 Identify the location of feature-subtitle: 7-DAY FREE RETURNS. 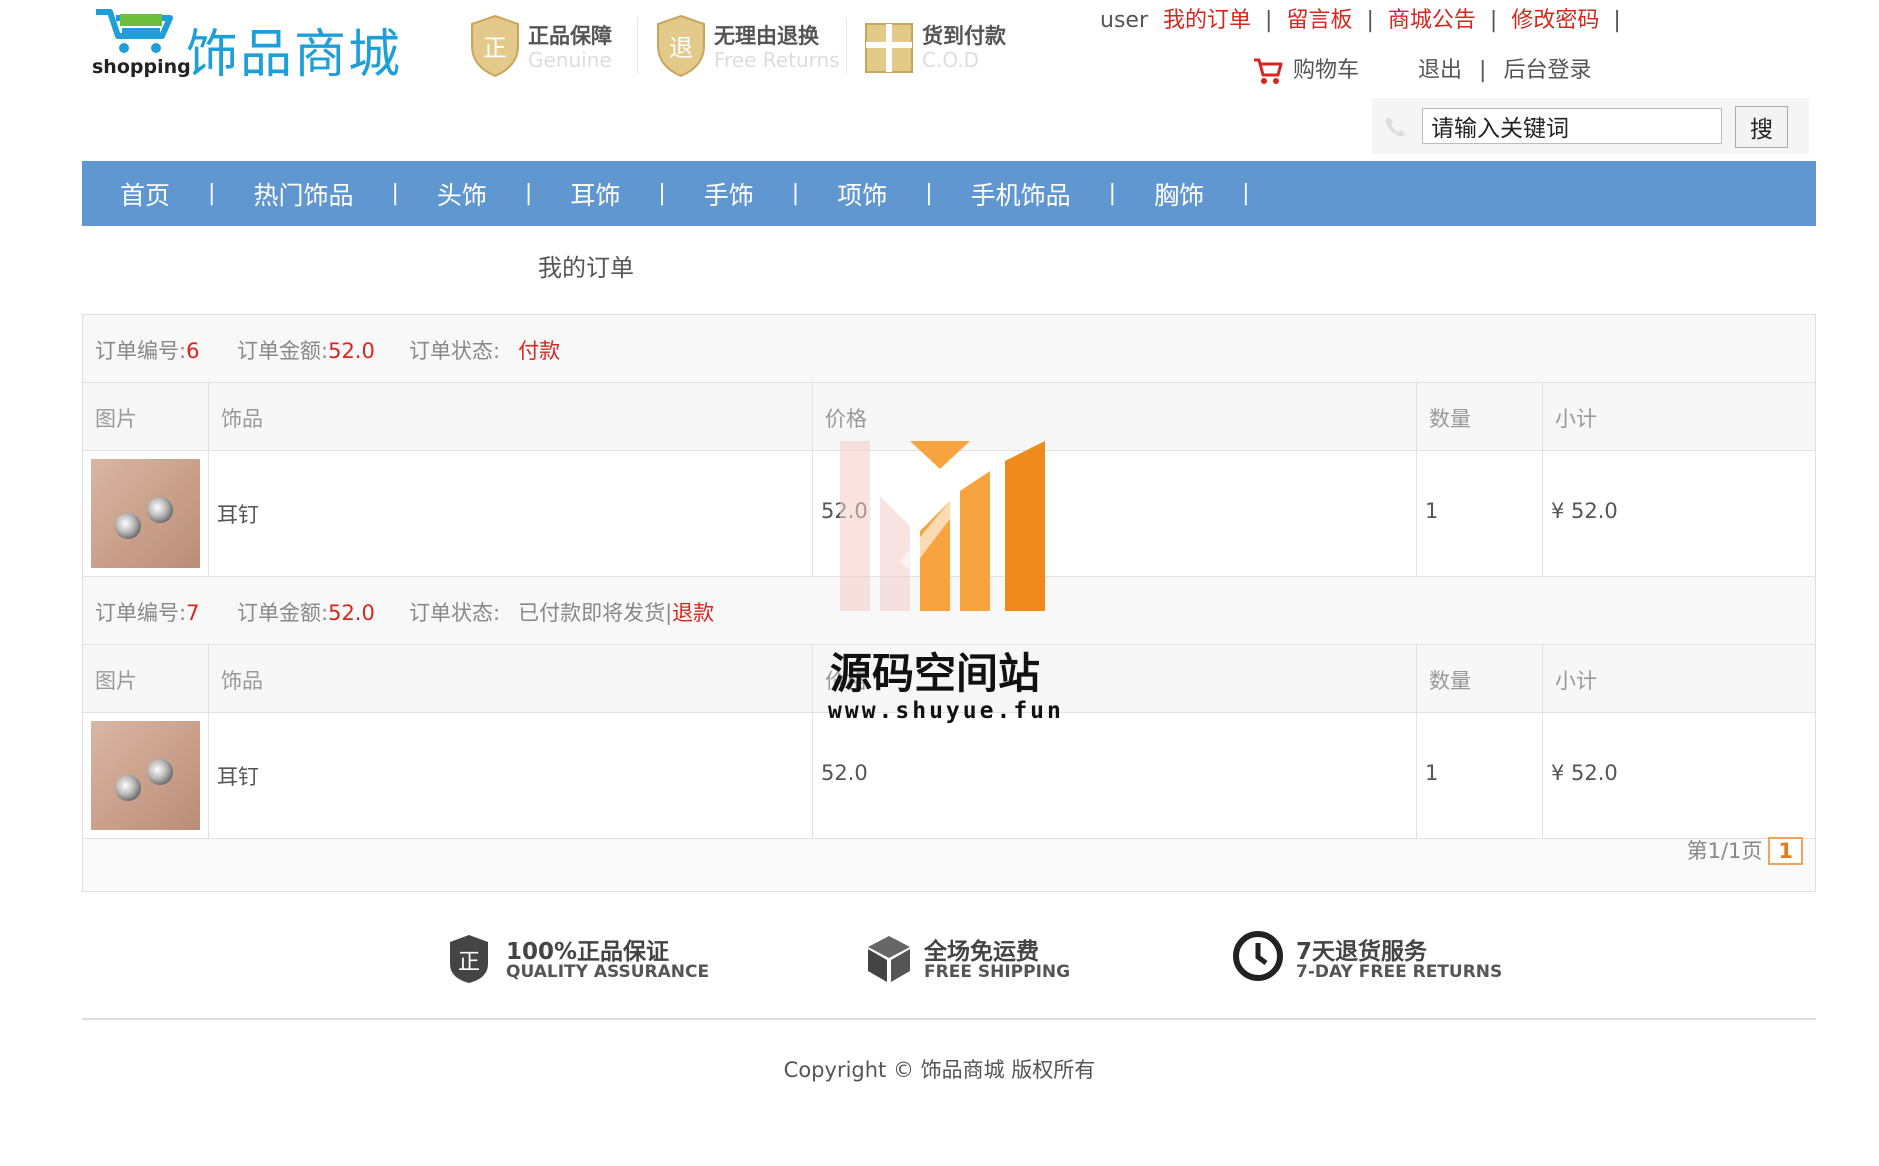
(1399, 972).